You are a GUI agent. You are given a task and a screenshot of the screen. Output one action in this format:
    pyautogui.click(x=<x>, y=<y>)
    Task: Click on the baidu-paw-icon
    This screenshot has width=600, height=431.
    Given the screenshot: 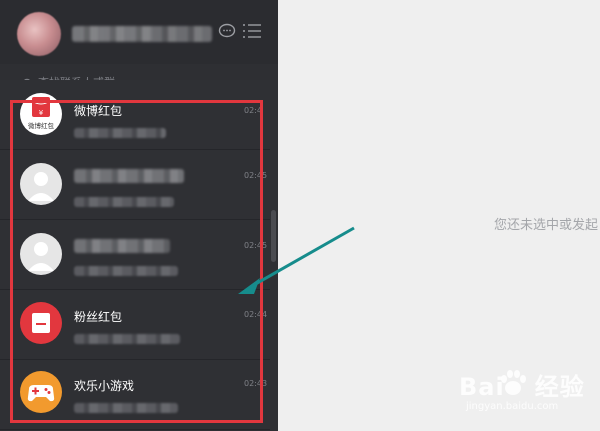 What is the action you would take?
    pyautogui.click(x=513, y=382)
    